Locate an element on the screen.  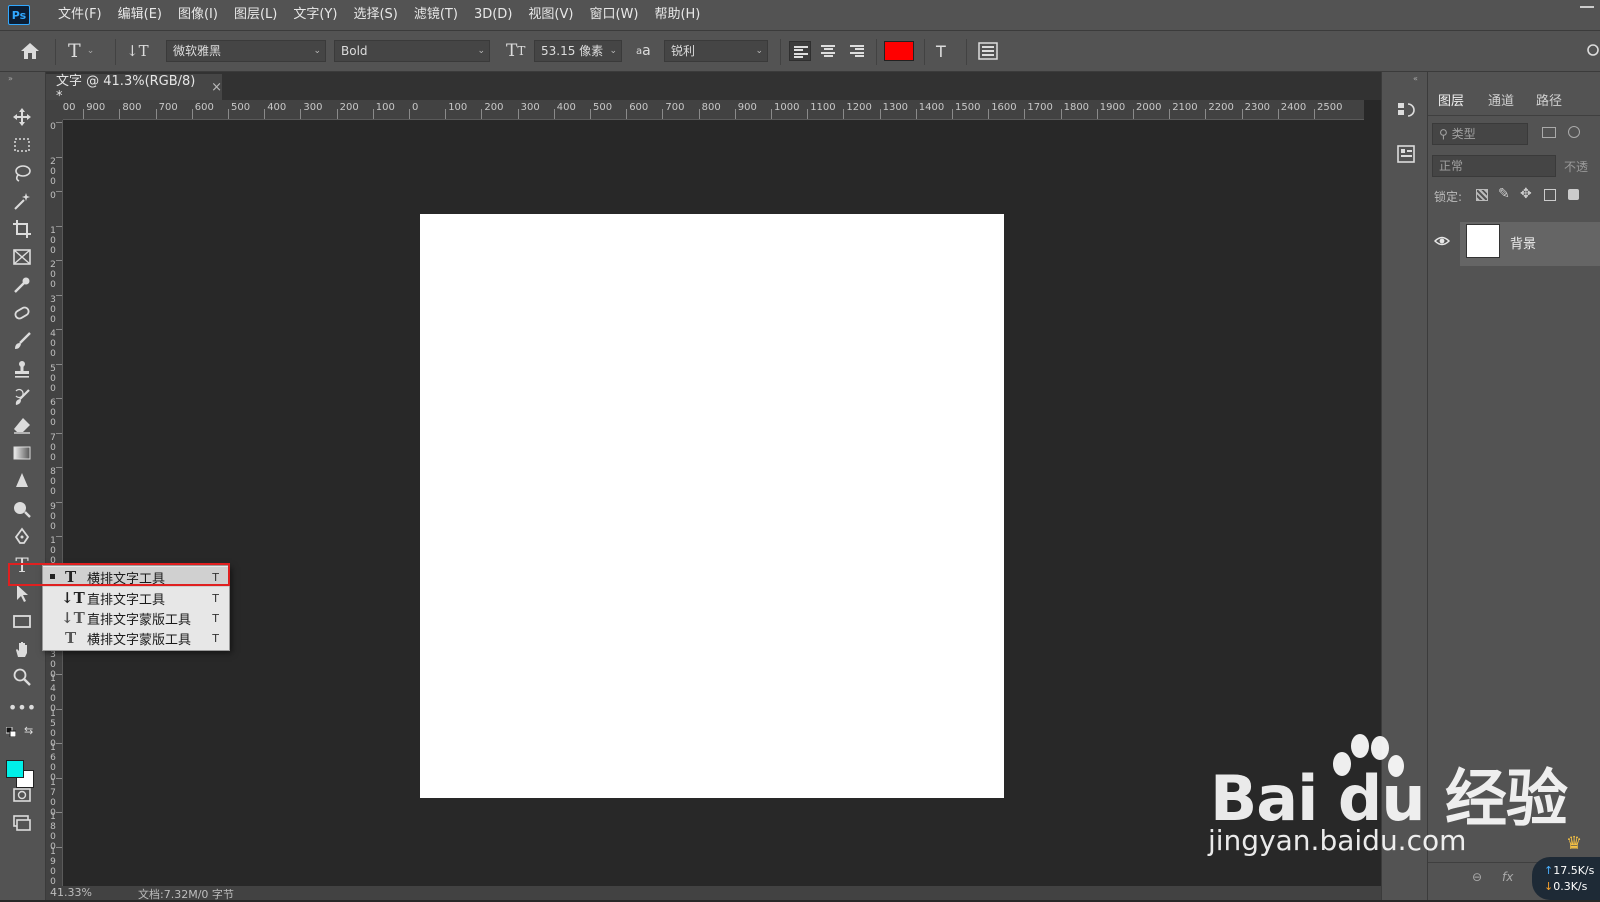
toggle-orientation-icon: ↓T is located at coordinates (137, 51).